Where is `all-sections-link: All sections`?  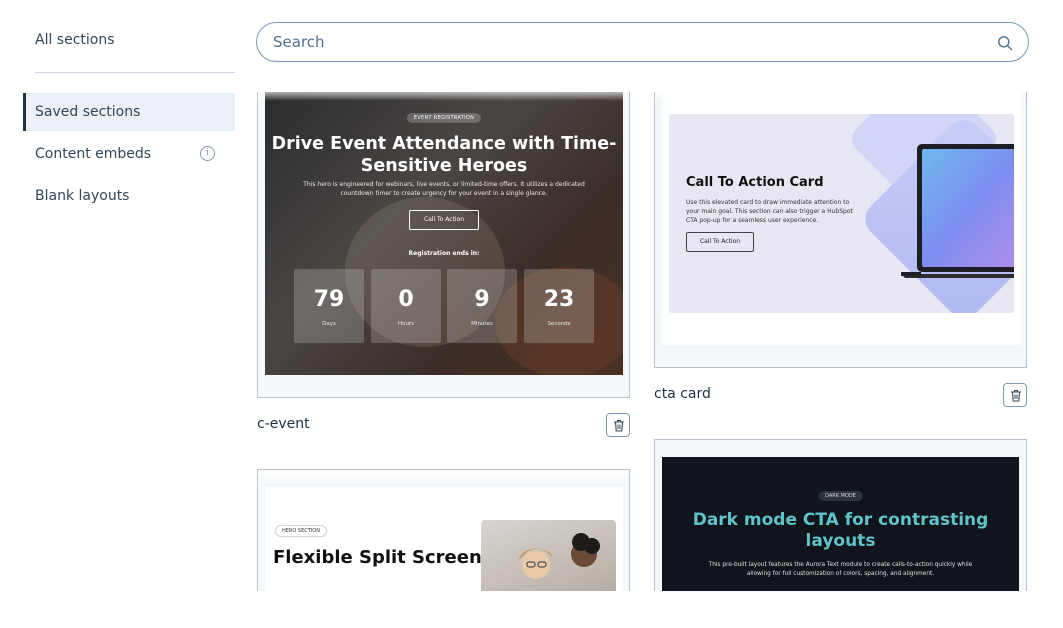
all-sections-link: All sections is located at coordinates (75, 40).